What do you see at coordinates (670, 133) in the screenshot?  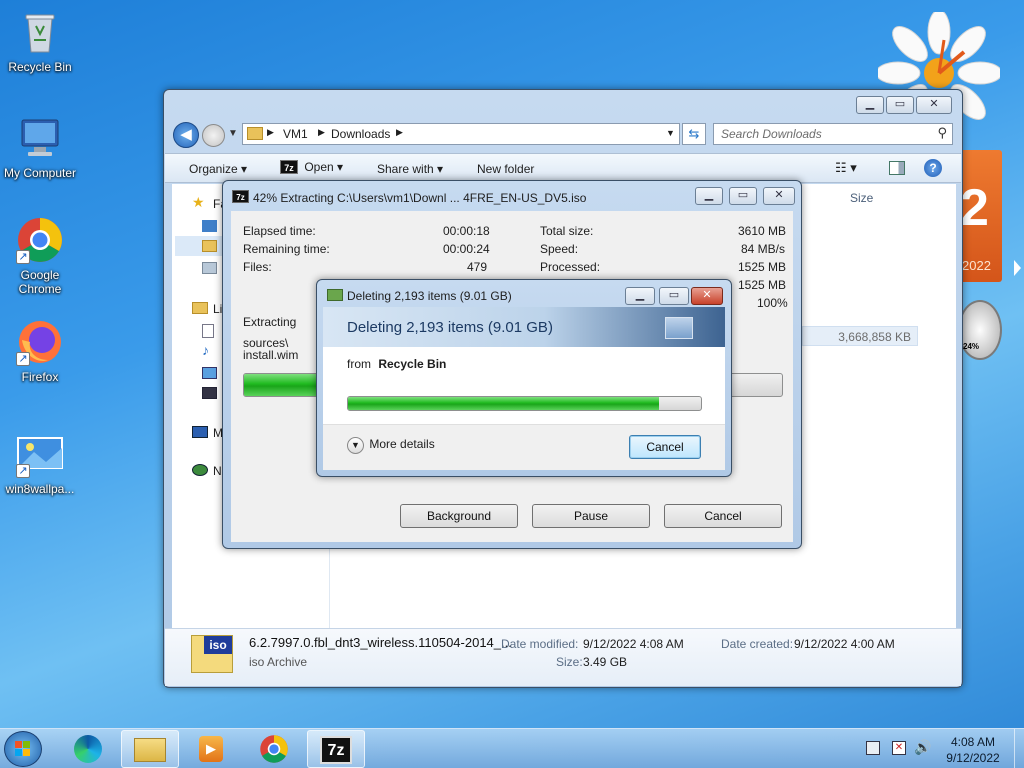 I see `address-dropdown-icon: ▼` at bounding box center [670, 133].